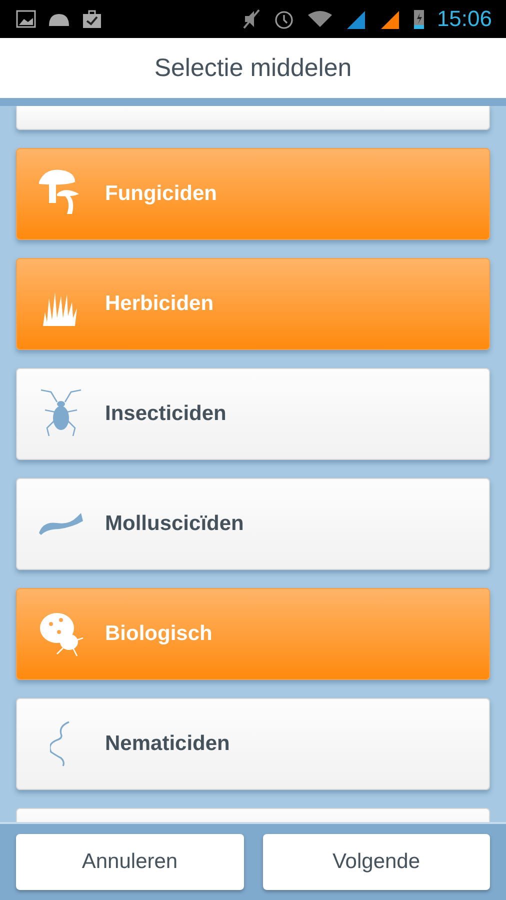  What do you see at coordinates (59, 19) in the screenshot?
I see `android-icon` at bounding box center [59, 19].